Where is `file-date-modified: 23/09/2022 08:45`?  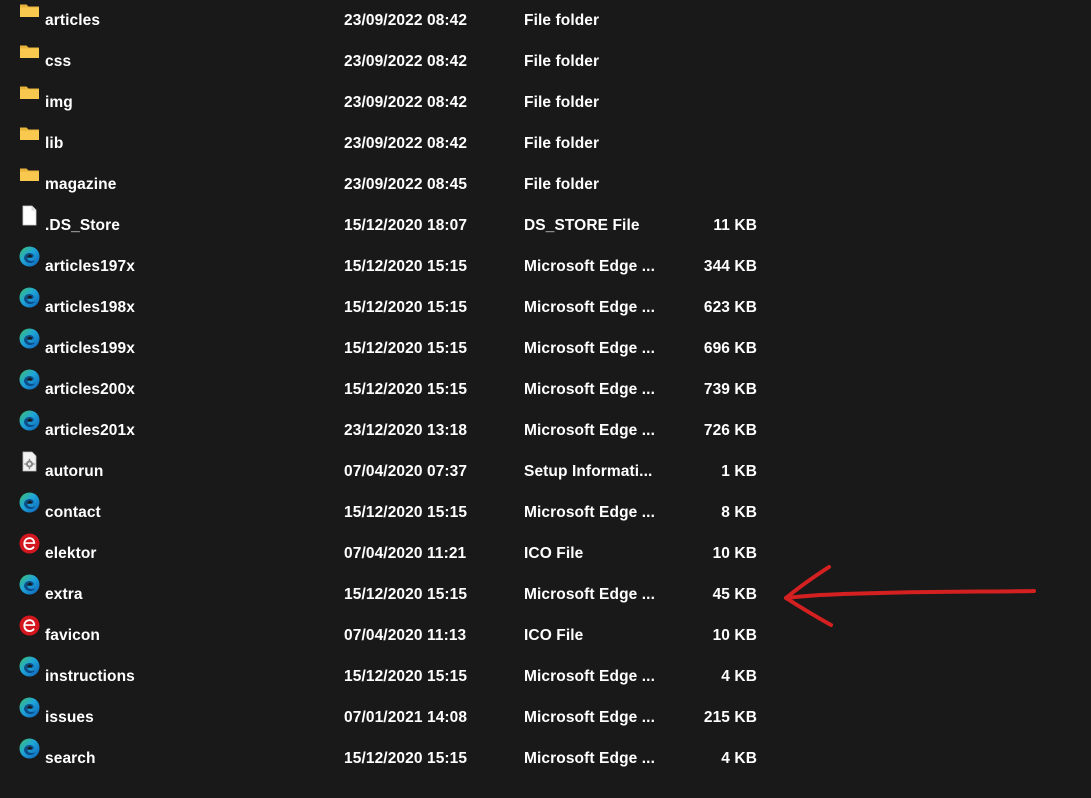
file-date-modified: 23/09/2022 08:45 is located at coordinates (406, 184).